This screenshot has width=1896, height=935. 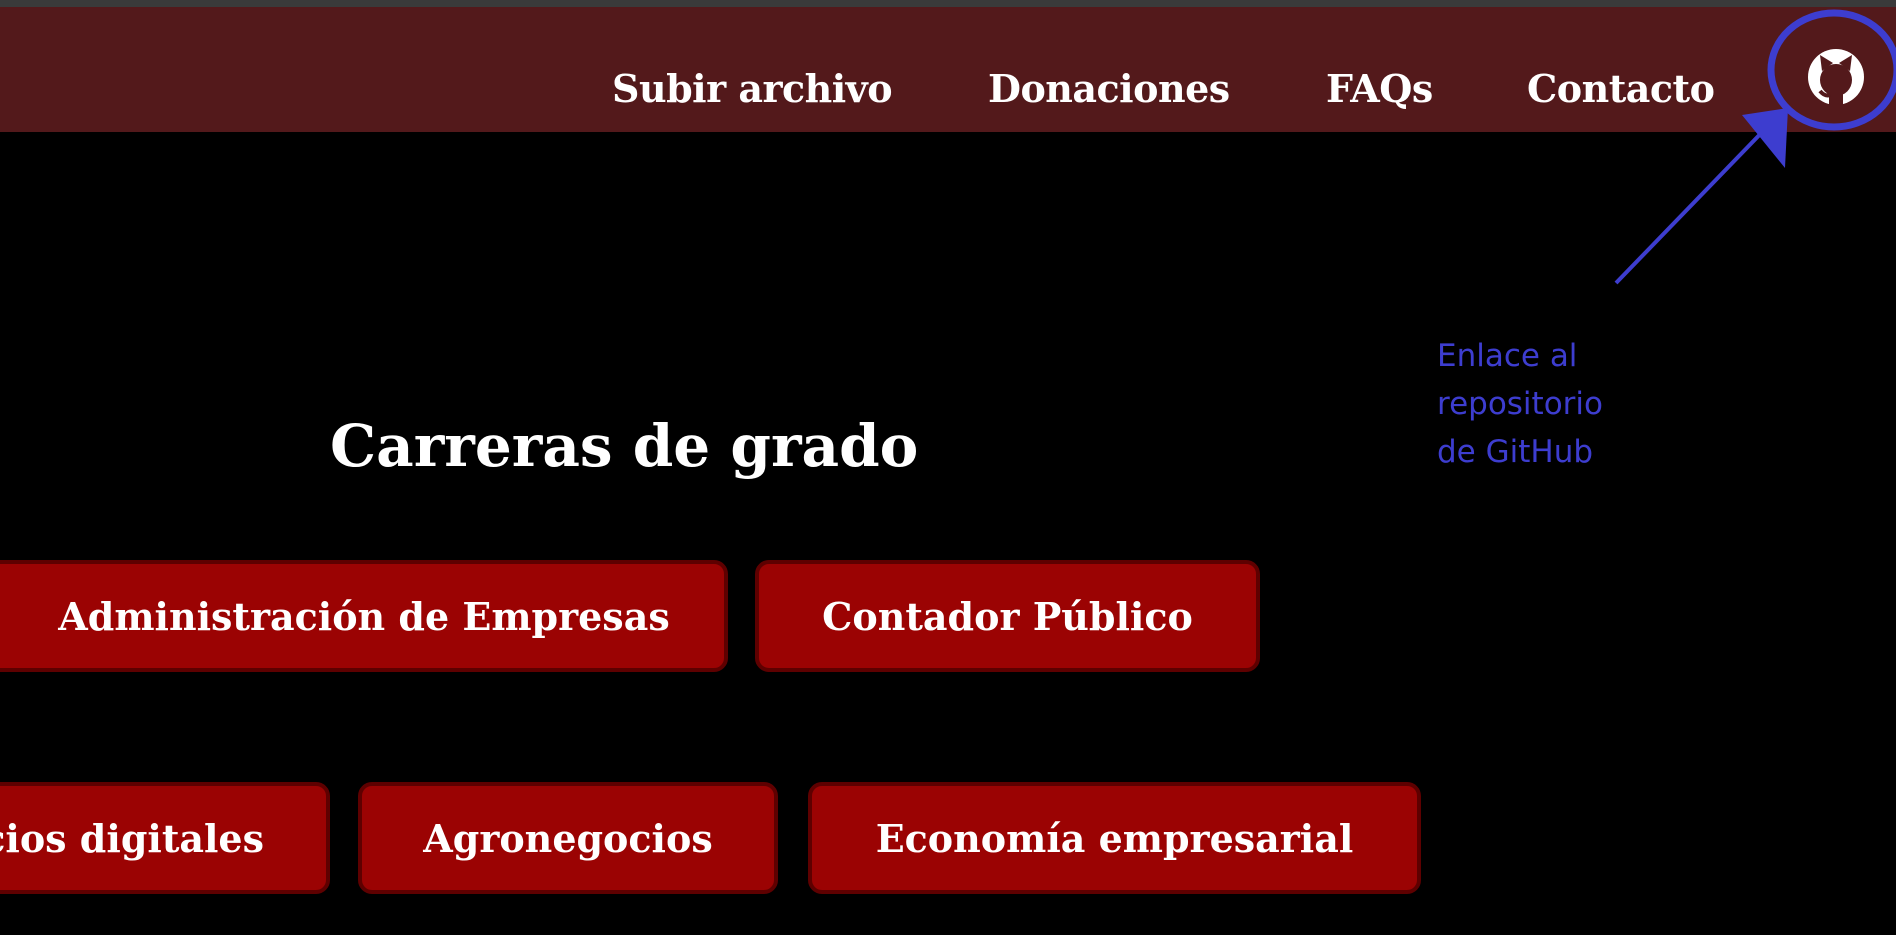 I want to click on window-top-edge, so click(x=948, y=3).